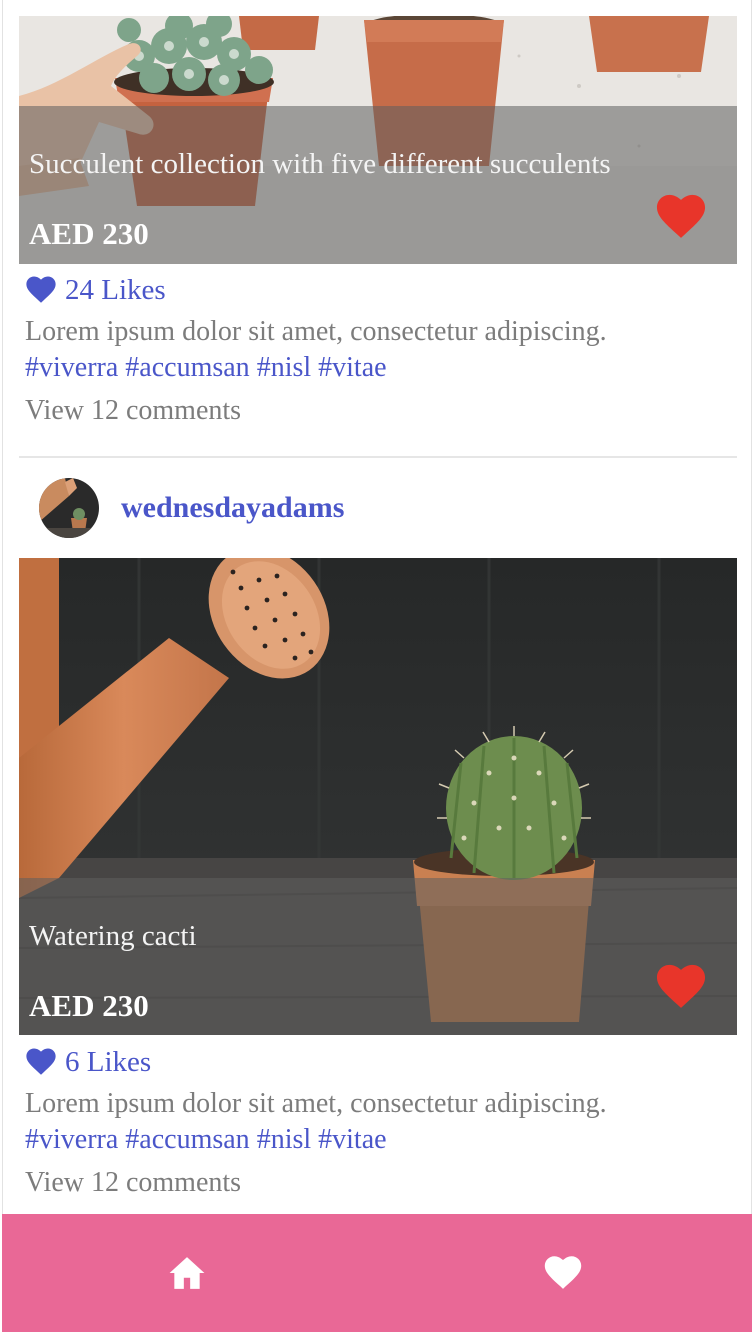 This screenshot has height=1332, width=756. I want to click on post-divider, so click(378, 457).